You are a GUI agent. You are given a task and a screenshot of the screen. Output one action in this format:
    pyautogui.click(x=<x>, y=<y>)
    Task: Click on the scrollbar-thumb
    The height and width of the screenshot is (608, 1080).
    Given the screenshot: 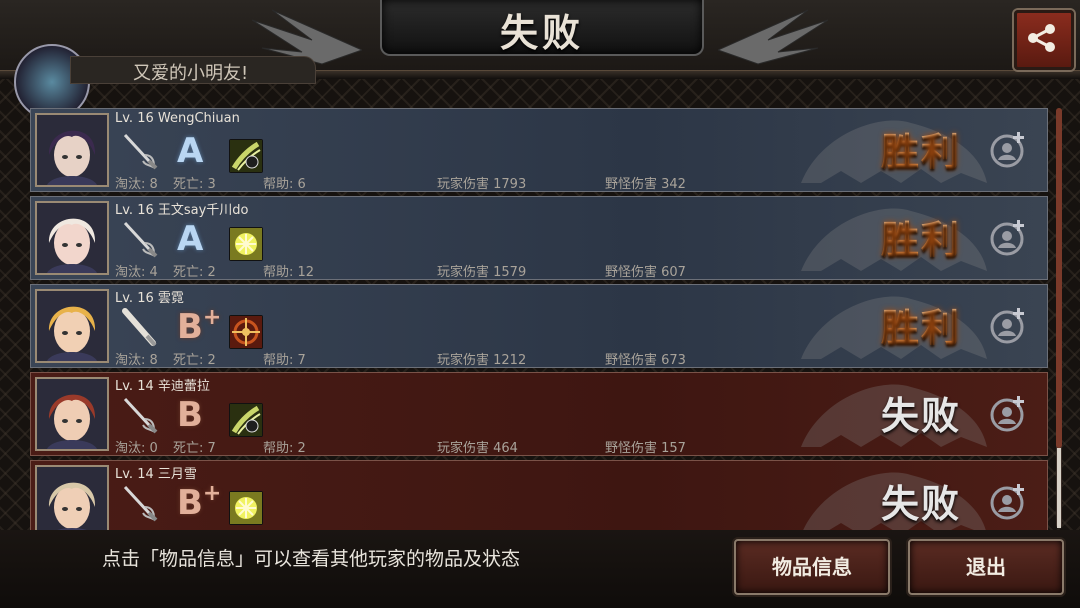 What is the action you would take?
    pyautogui.click(x=1059, y=488)
    